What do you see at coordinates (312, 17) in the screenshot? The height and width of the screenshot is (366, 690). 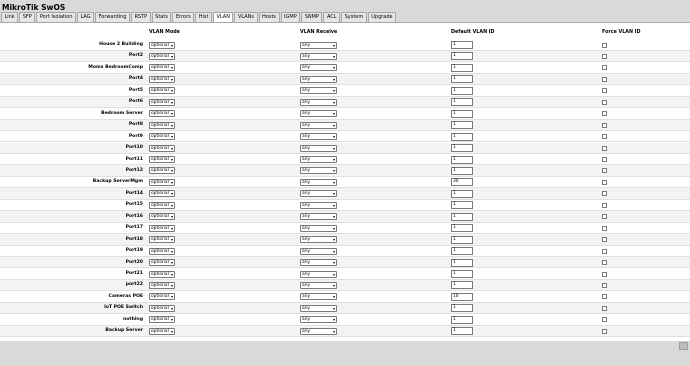 I see `tab-snmp: SNMP` at bounding box center [312, 17].